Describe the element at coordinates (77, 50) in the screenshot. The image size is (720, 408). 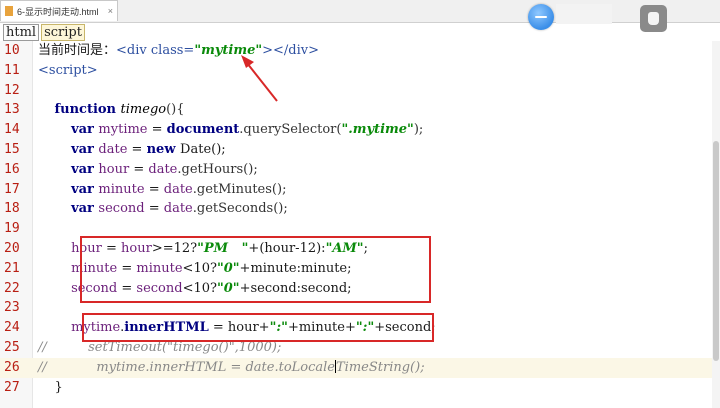
I see `code-token: 当前时间是：` at that location.